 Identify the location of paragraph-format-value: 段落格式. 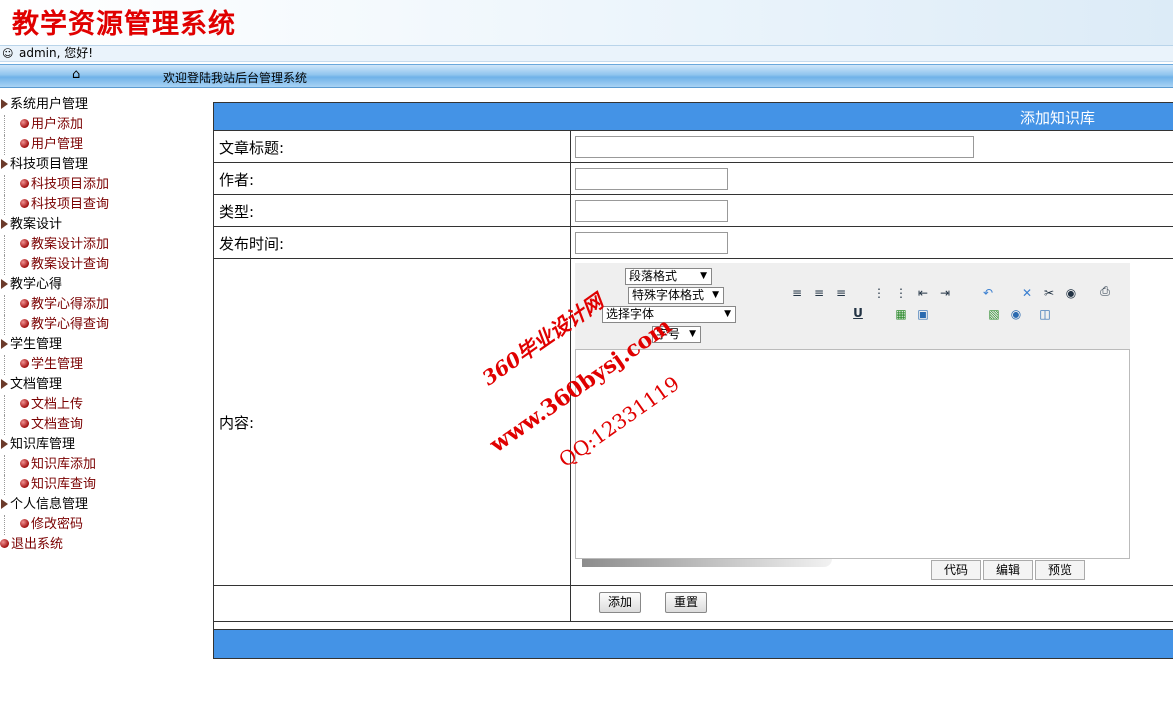
(653, 276).